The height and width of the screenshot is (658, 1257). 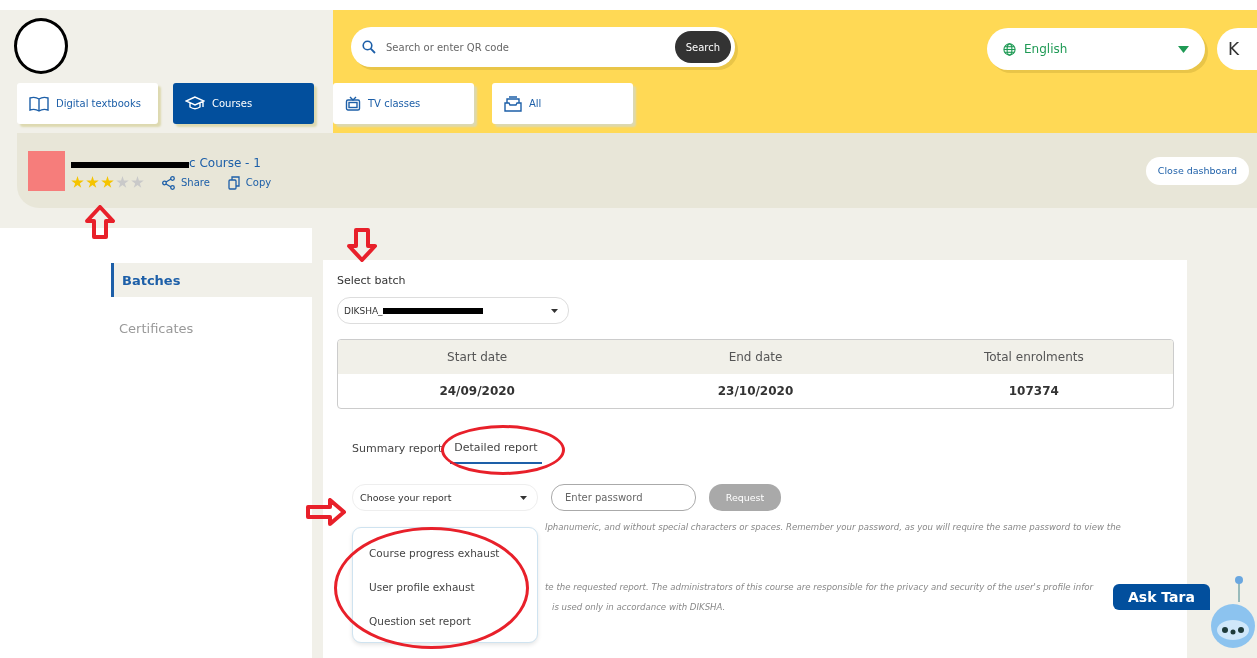 What do you see at coordinates (1096, 49) in the screenshot?
I see `language-select: English` at bounding box center [1096, 49].